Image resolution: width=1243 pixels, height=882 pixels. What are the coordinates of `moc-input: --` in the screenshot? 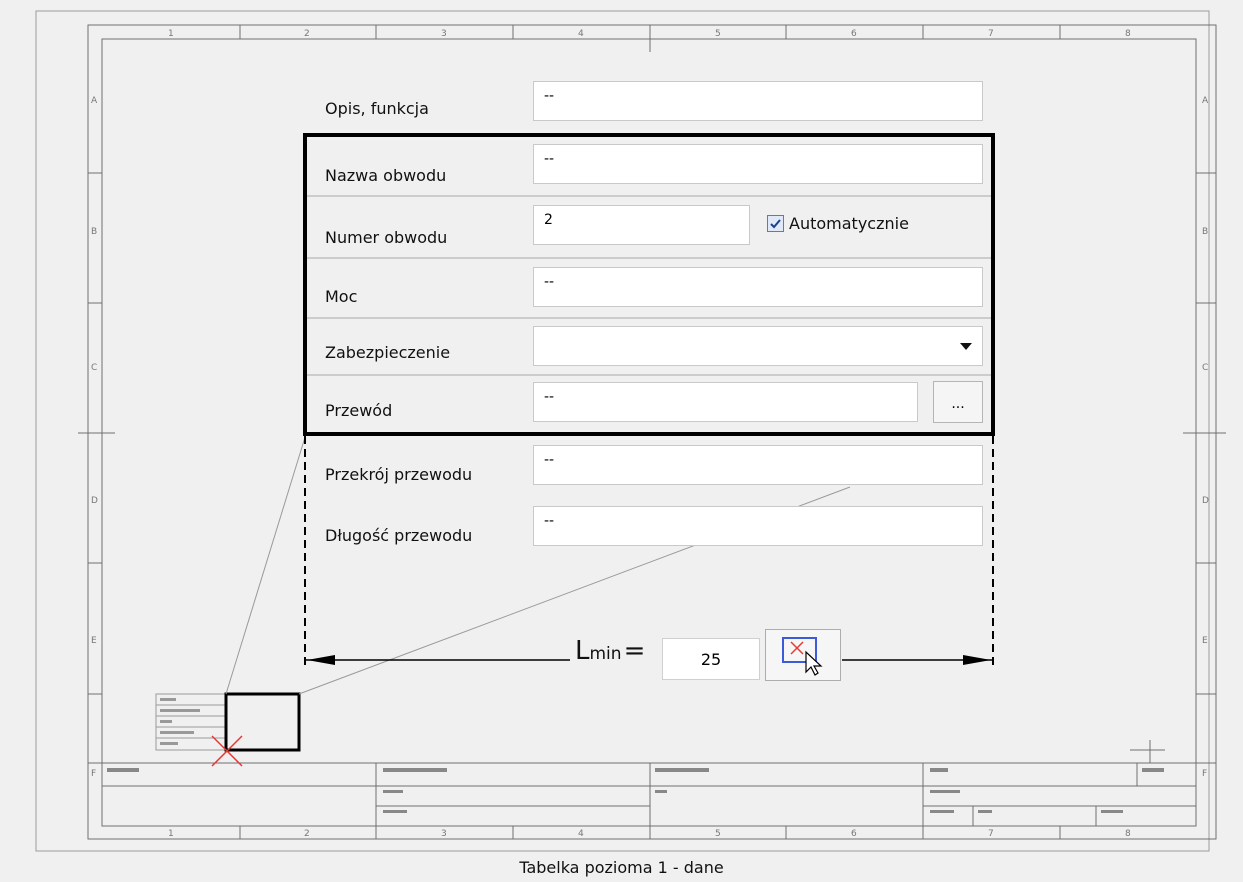 It's located at (758, 287).